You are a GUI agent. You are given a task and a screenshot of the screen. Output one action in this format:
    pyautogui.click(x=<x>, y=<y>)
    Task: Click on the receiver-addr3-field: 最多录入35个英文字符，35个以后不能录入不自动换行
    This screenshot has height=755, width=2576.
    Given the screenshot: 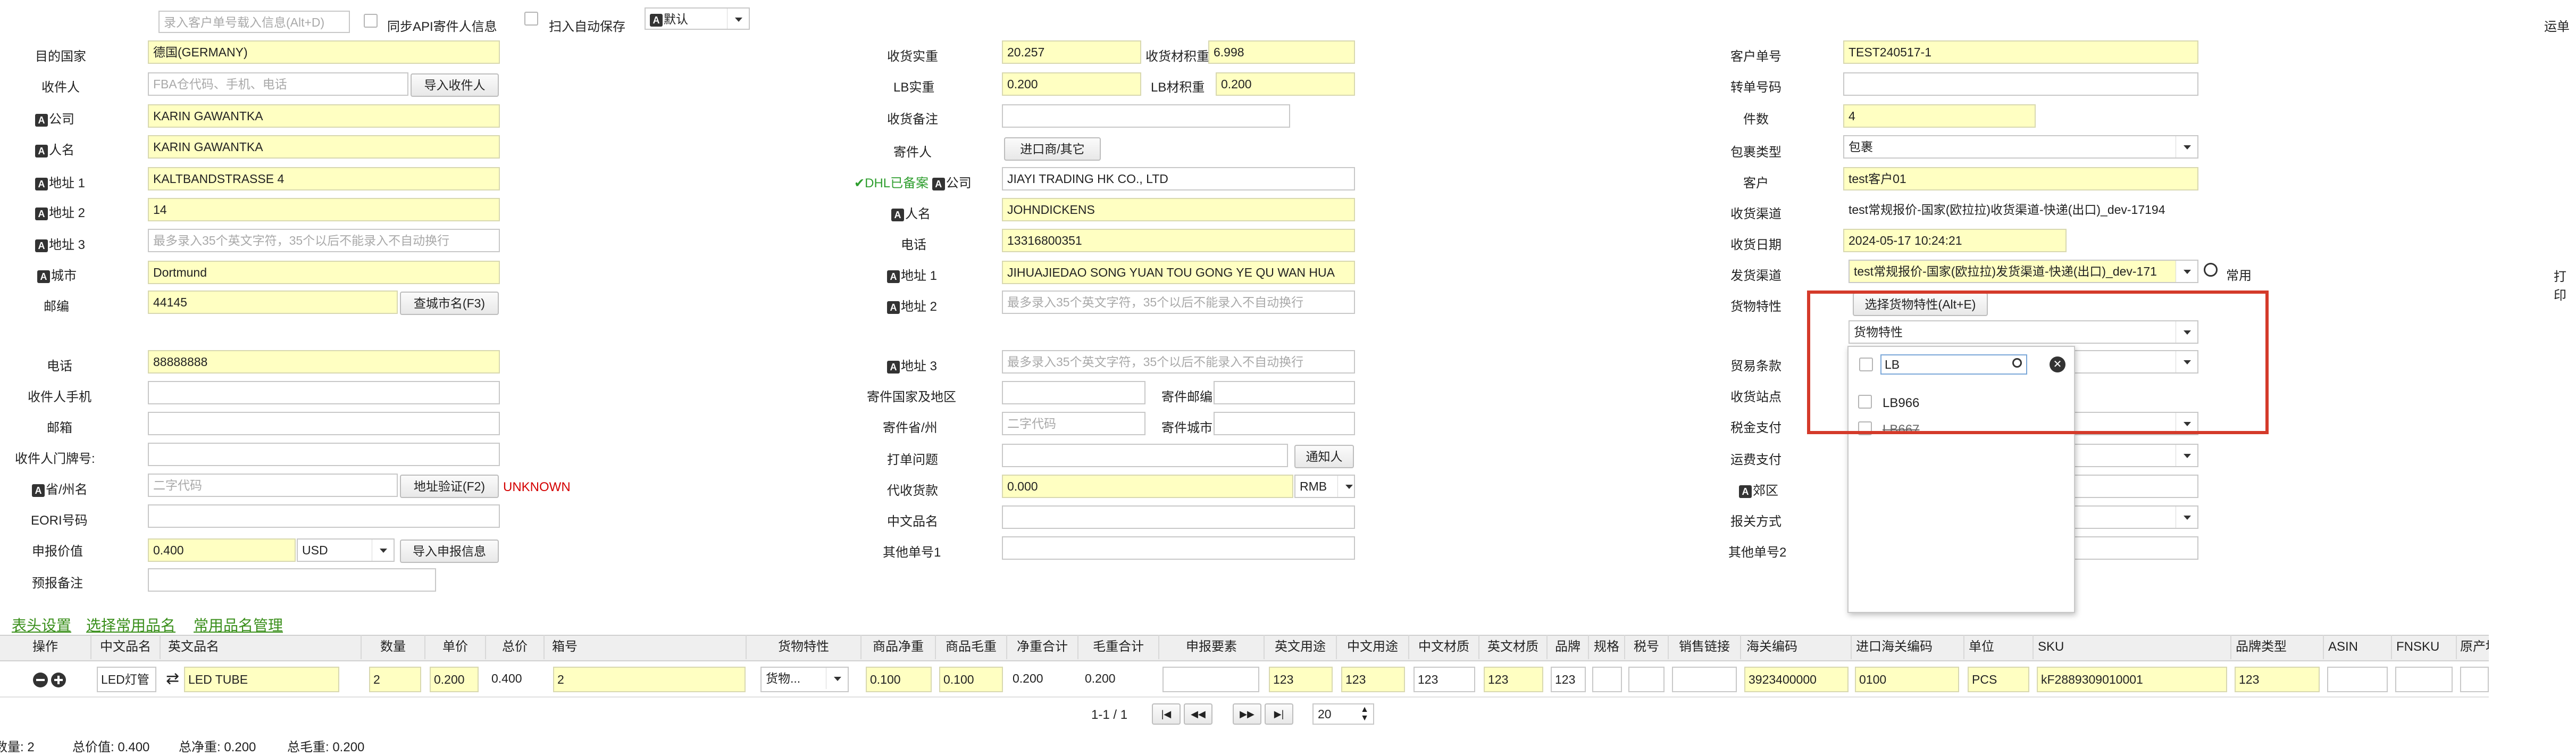 What is the action you would take?
    pyautogui.click(x=324, y=240)
    